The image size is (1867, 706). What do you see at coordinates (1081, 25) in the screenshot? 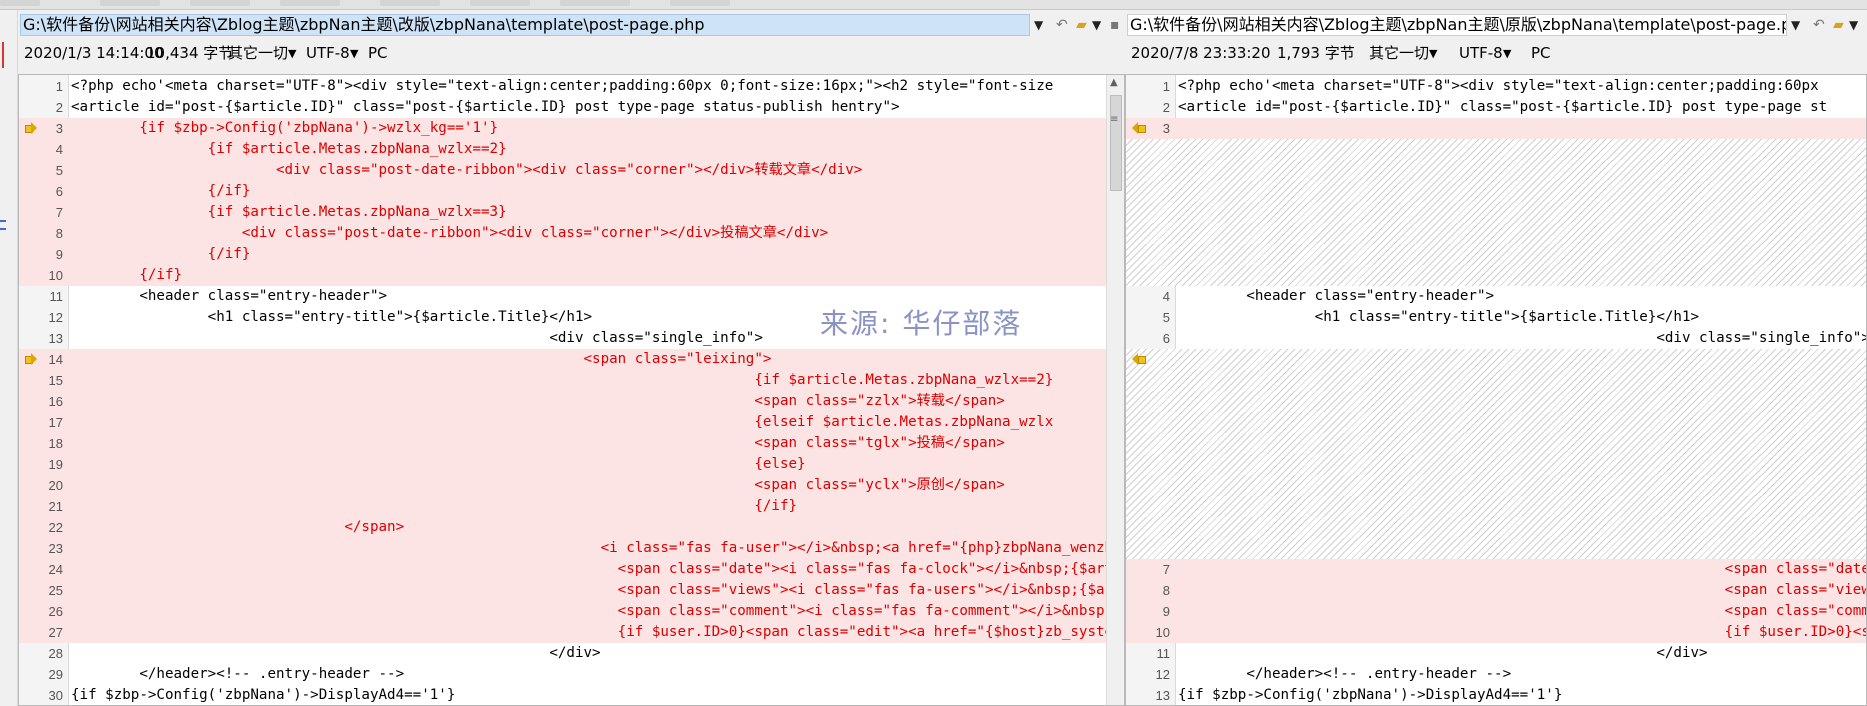
I see `left-folder-open-icon: ▰` at bounding box center [1081, 25].